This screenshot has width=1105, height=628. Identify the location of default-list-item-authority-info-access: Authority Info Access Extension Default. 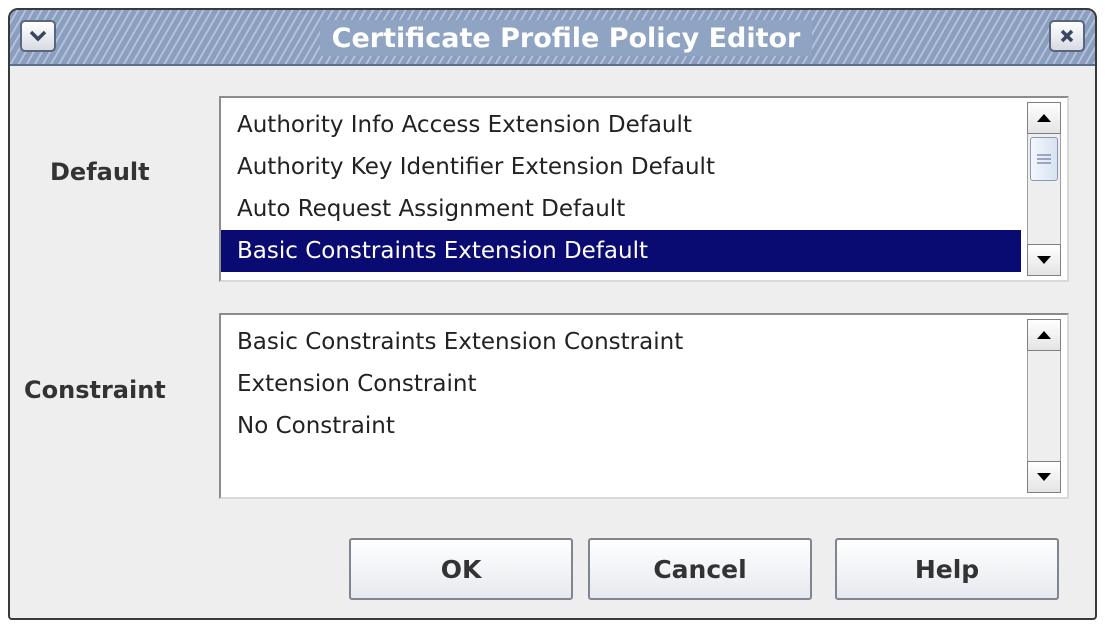
(621, 125).